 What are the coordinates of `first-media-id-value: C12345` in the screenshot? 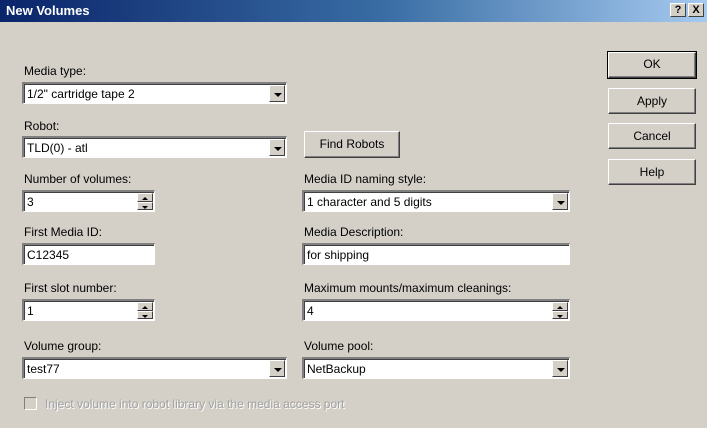 It's located at (48, 255).